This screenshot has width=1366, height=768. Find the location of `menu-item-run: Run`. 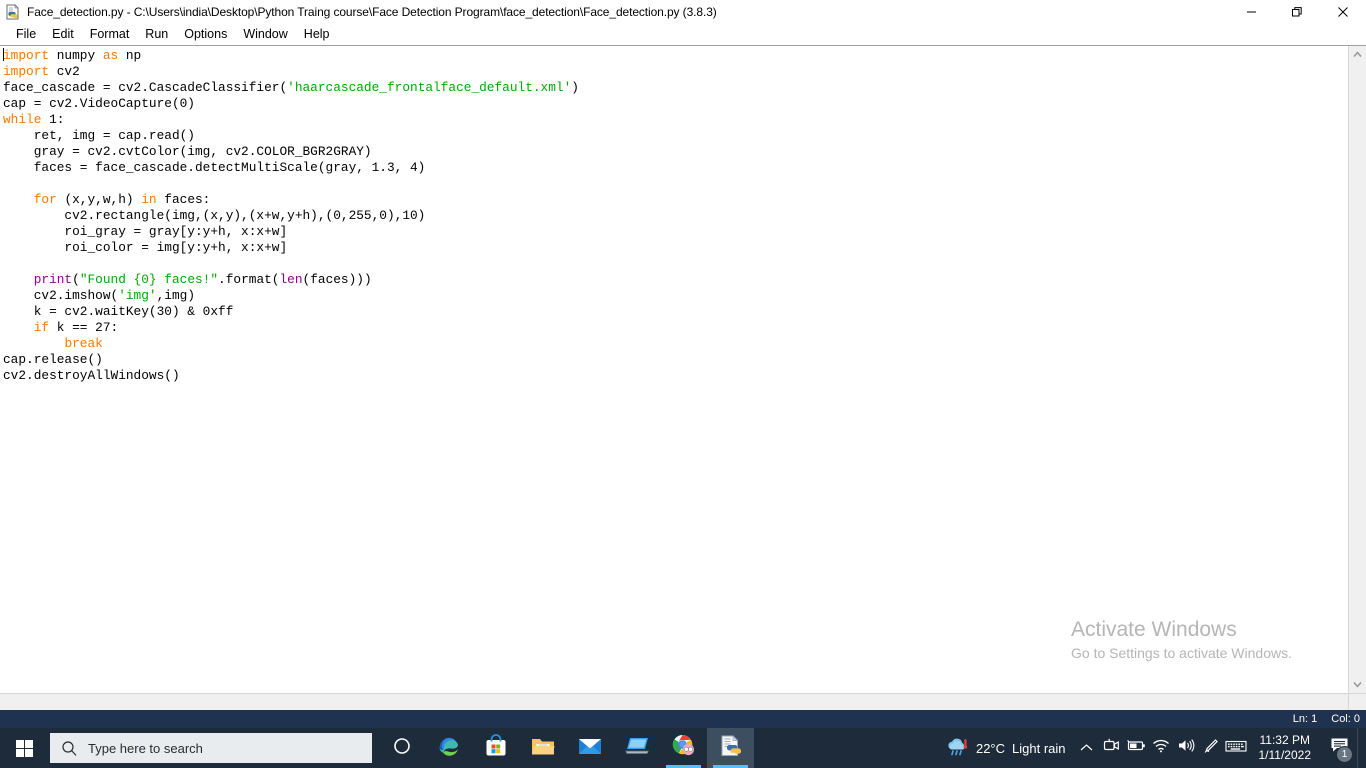

menu-item-run: Run is located at coordinates (156, 34).